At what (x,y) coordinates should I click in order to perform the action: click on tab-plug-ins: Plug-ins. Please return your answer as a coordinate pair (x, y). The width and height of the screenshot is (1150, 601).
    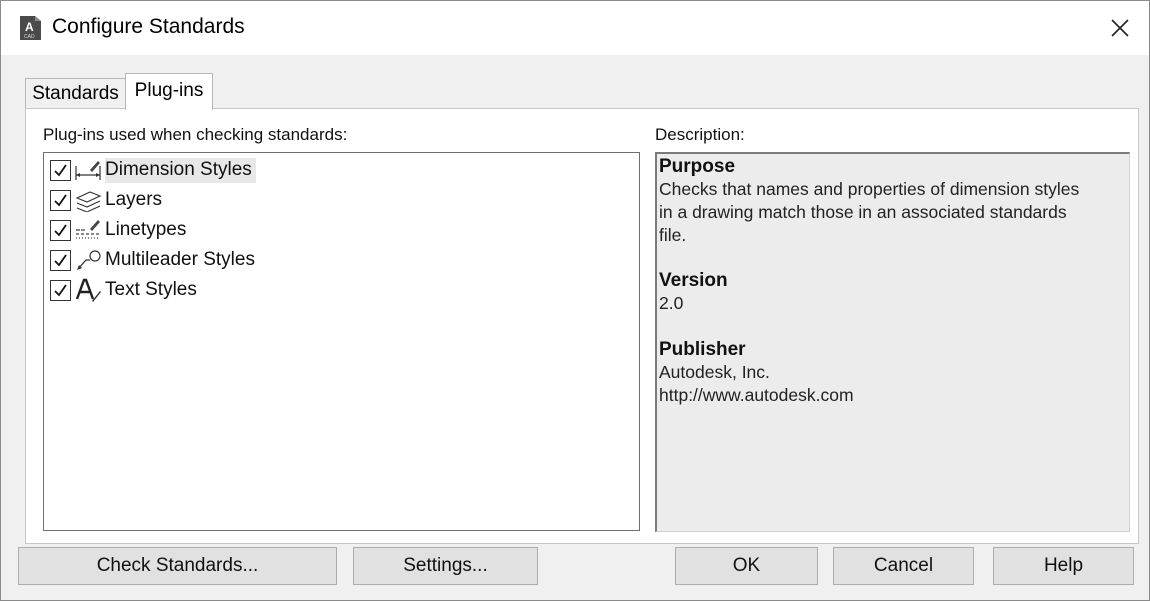
    Looking at the image, I should click on (169, 91).